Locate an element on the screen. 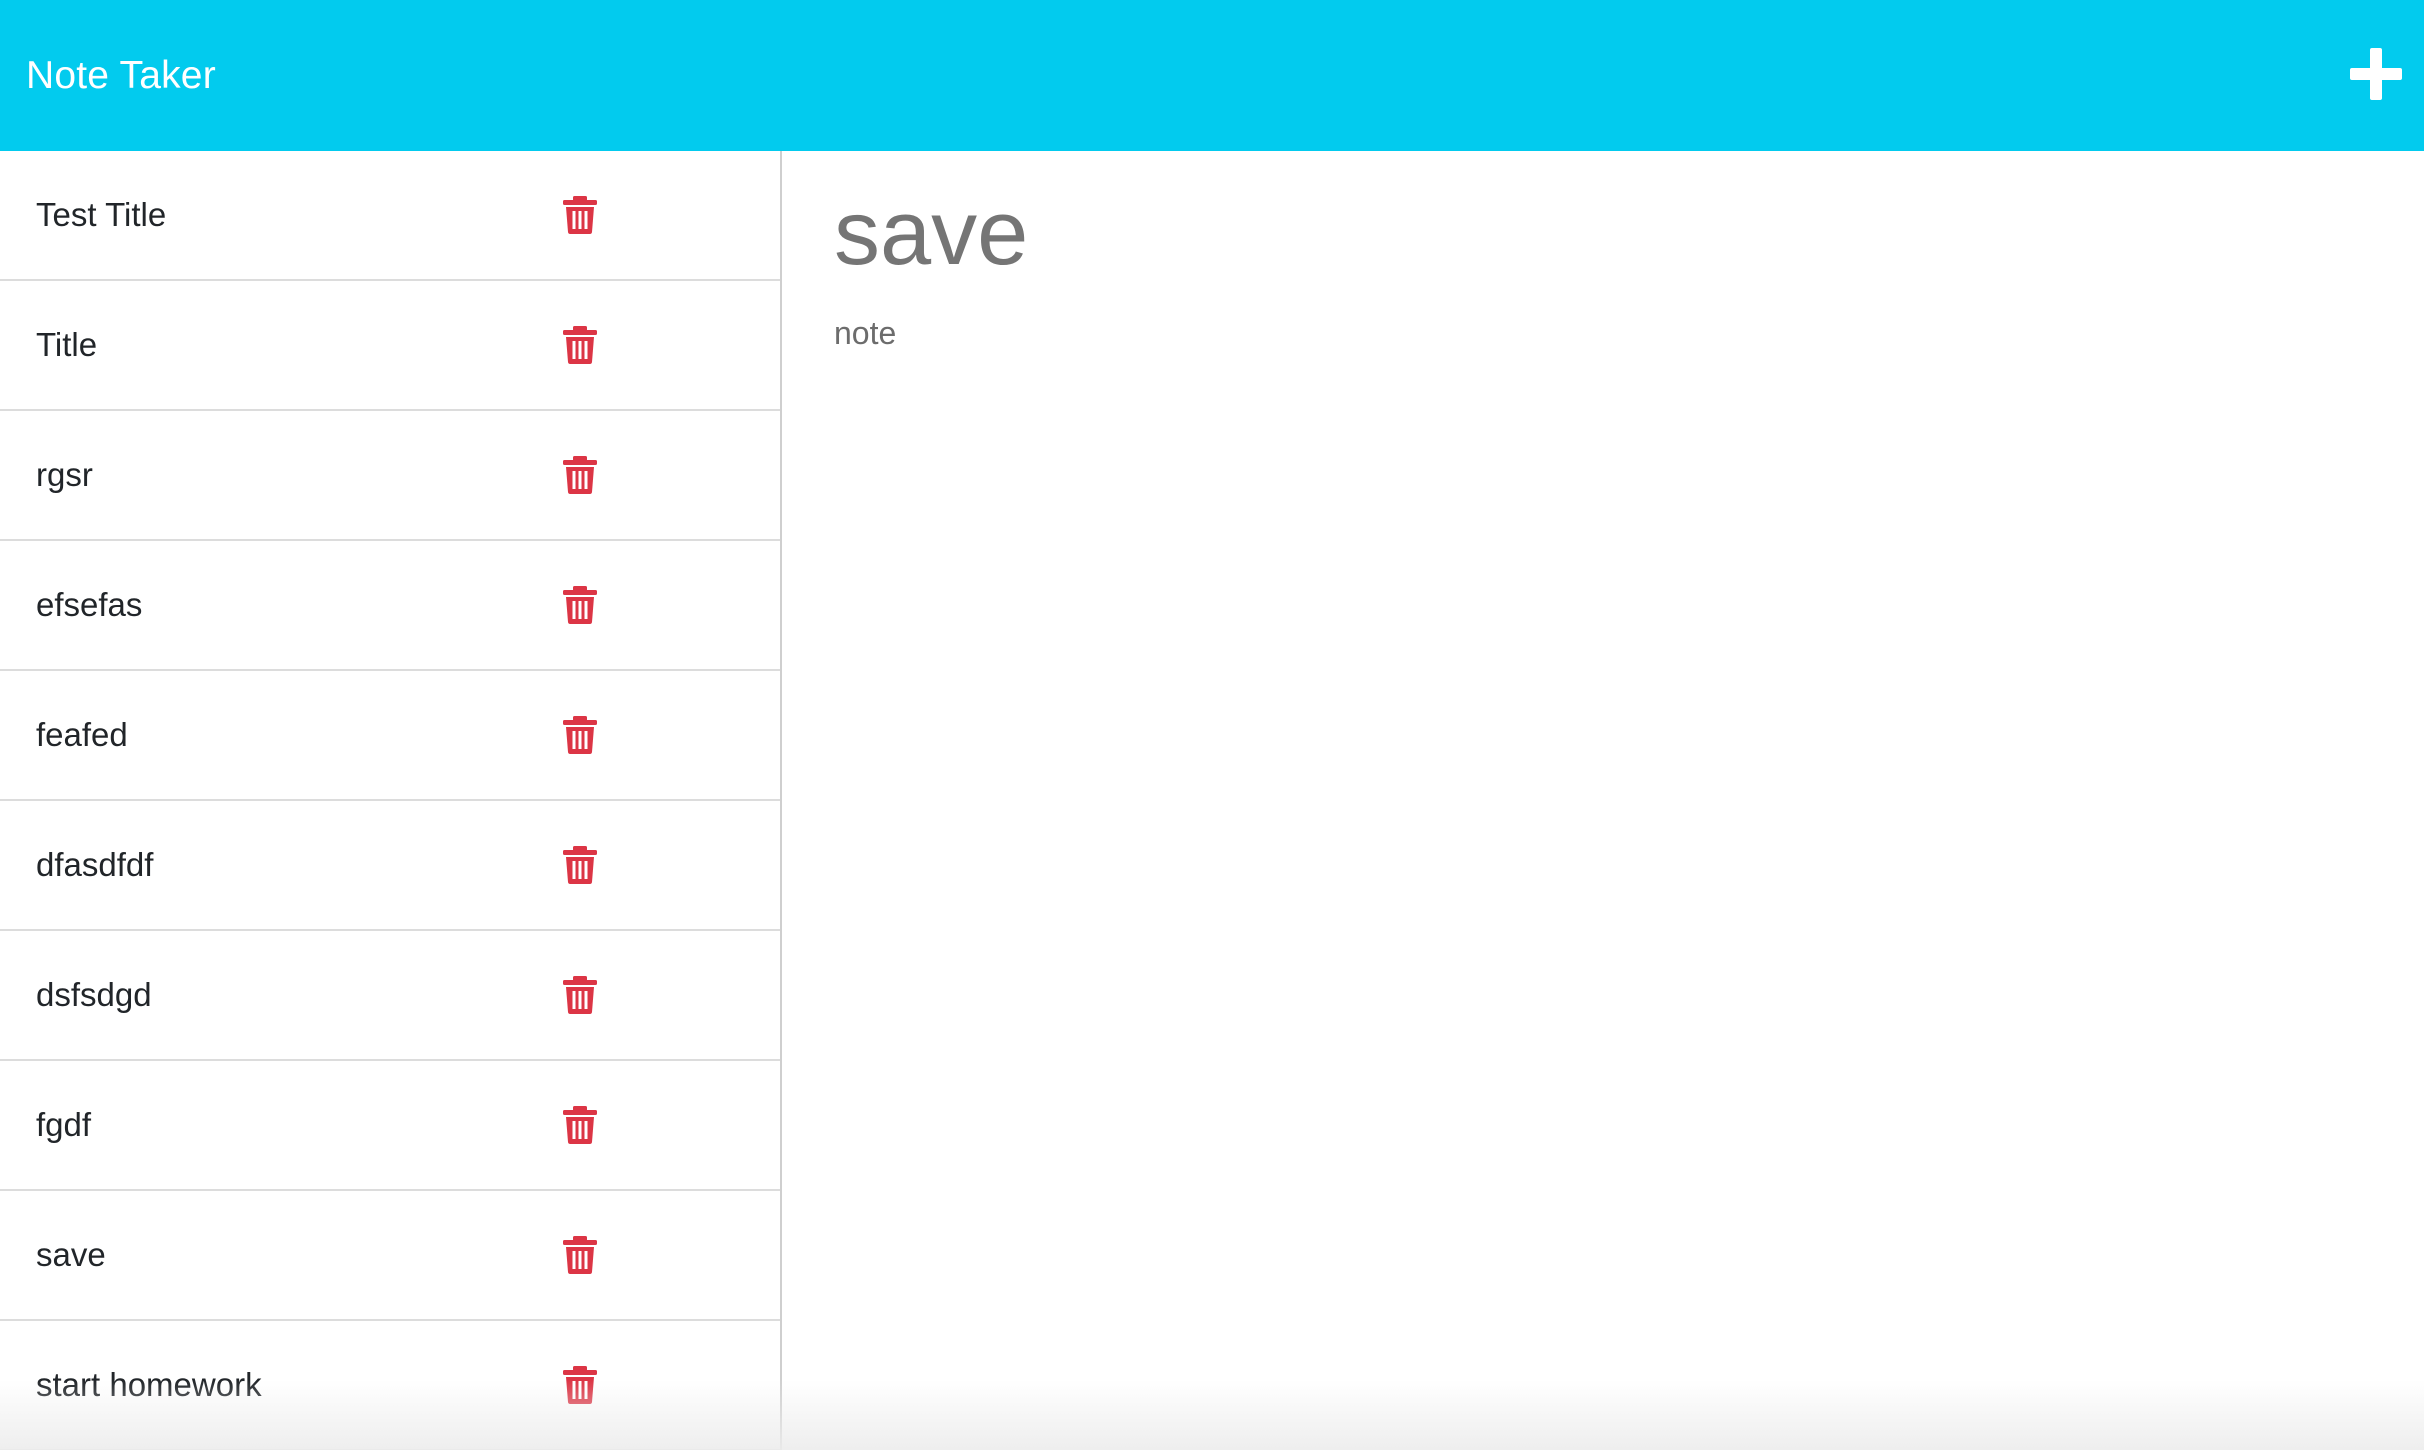 The height and width of the screenshot is (1450, 2424). note-list-item: rgsr is located at coordinates (390, 476).